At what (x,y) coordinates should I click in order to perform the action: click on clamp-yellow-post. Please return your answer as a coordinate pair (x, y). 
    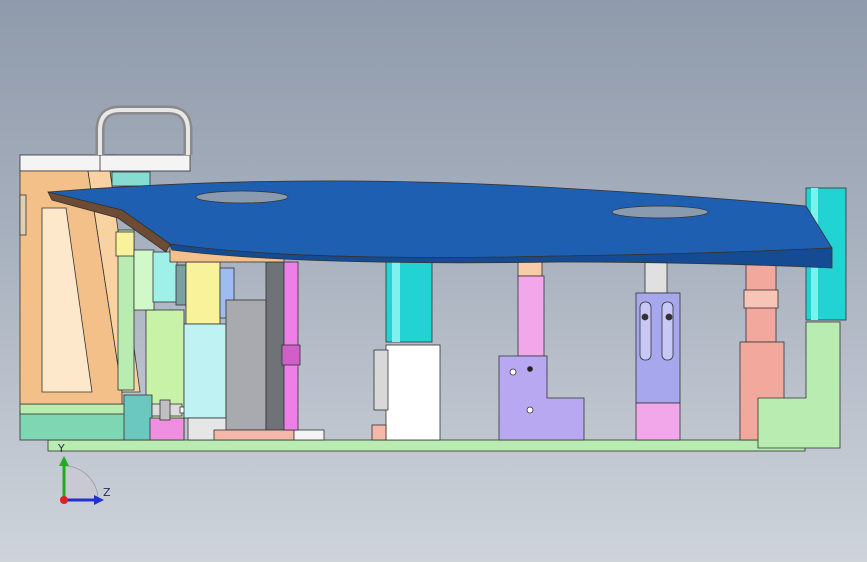
    Looking at the image, I should click on (125, 244).